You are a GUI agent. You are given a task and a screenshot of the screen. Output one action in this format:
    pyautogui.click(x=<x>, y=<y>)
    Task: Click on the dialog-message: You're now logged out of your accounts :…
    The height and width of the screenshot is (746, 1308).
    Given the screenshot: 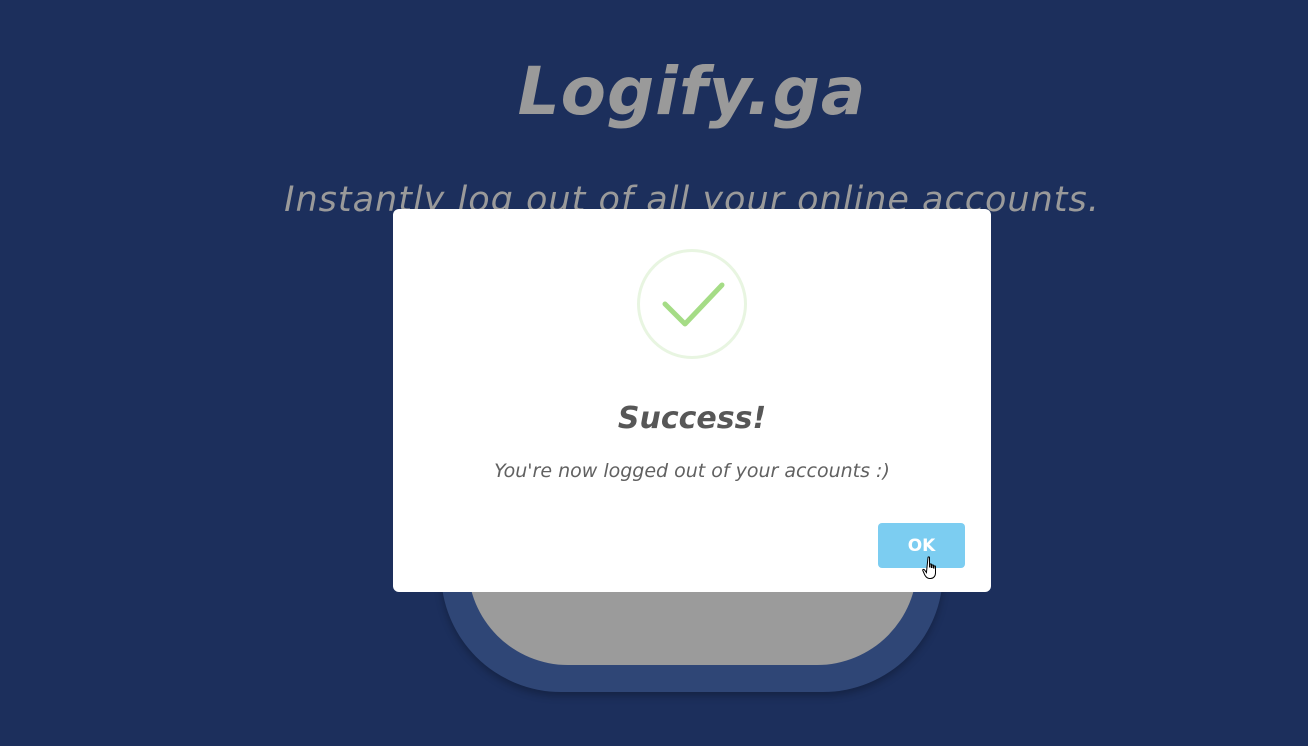 What is the action you would take?
    pyautogui.click(x=692, y=471)
    